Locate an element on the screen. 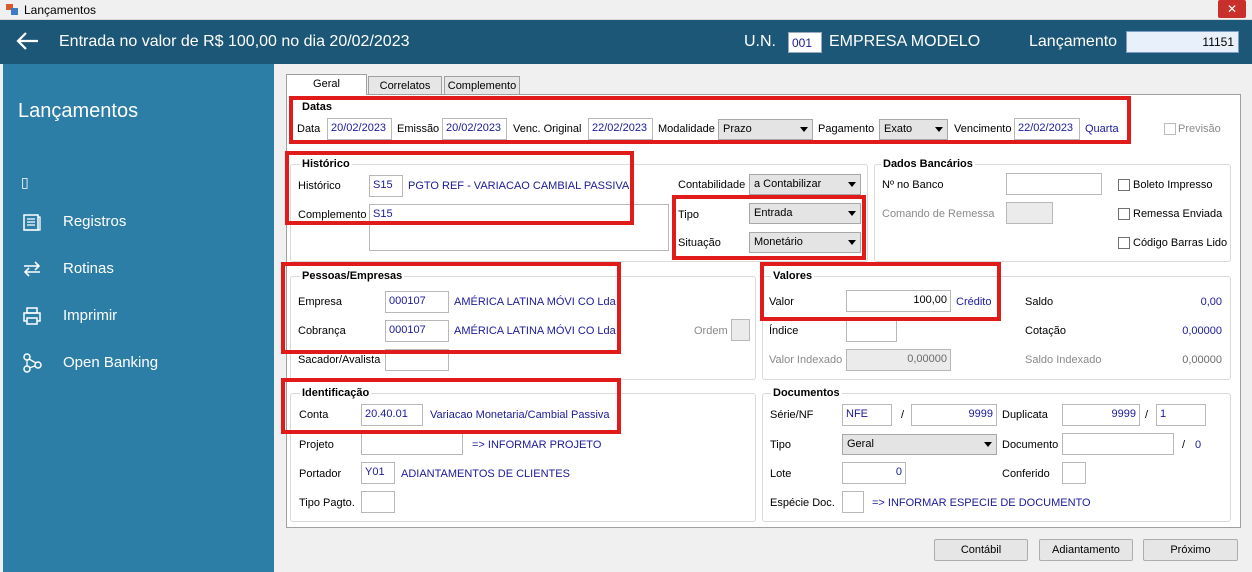 The image size is (1252, 572). especie-label: Espécie Doc. is located at coordinates (802, 503).